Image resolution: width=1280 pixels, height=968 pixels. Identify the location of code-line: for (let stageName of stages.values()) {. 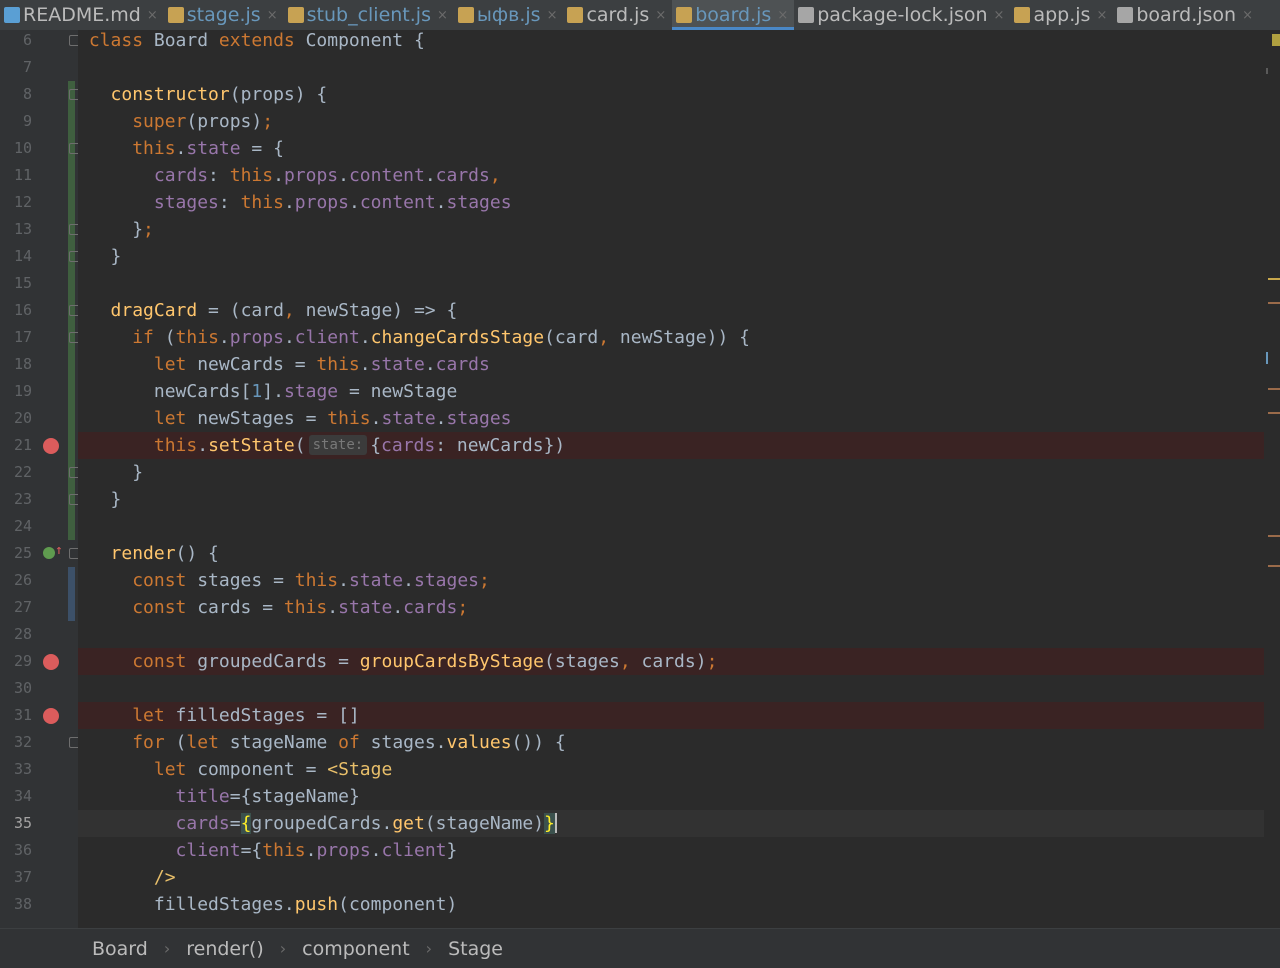
(671, 742).